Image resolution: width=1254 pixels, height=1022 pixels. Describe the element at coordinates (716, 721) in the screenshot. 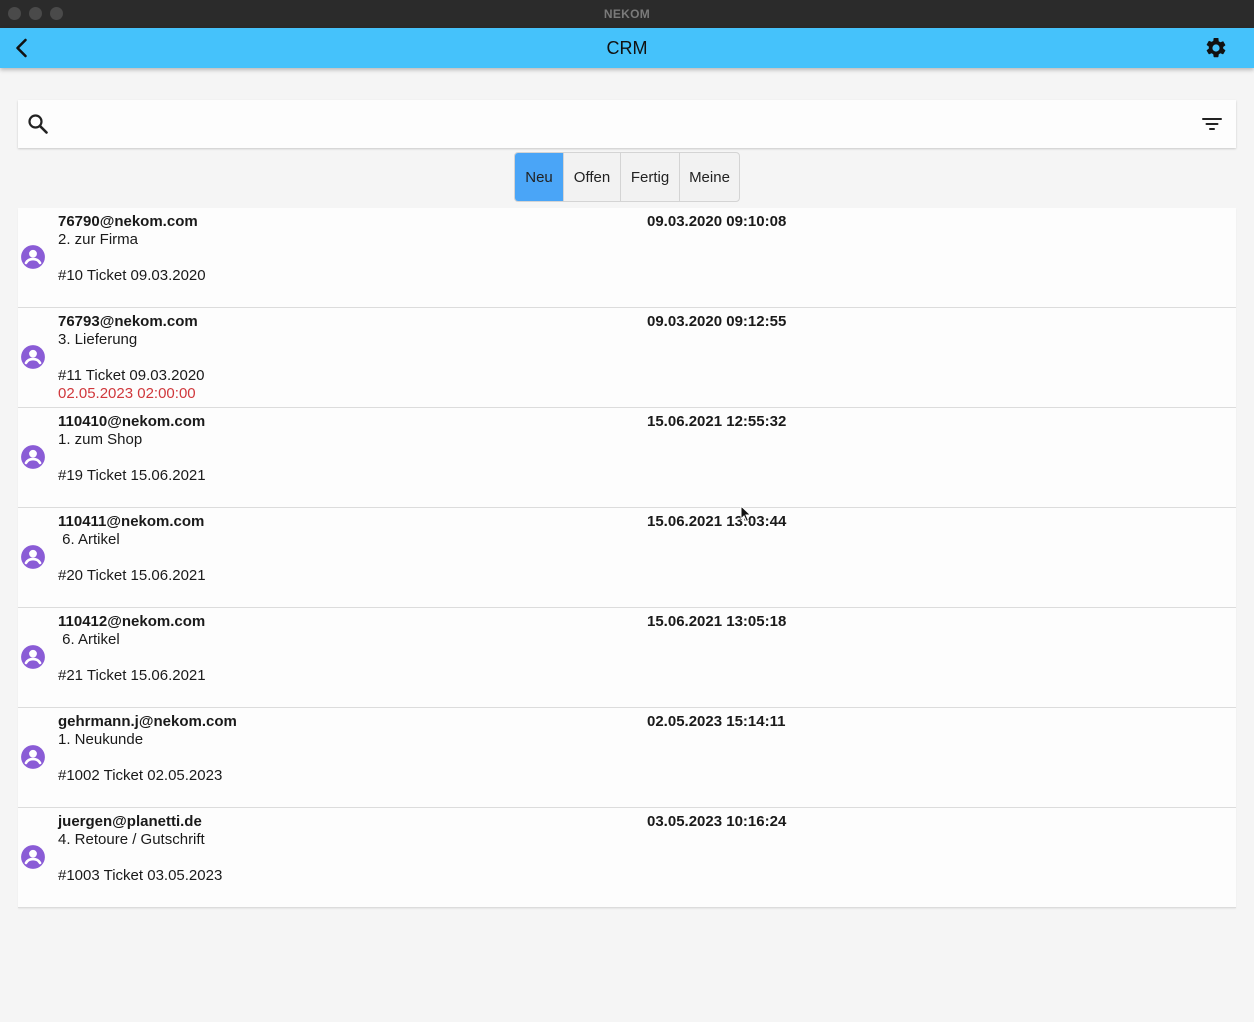

I see `ticket-date: 02.05.2023 15:14:11` at that location.